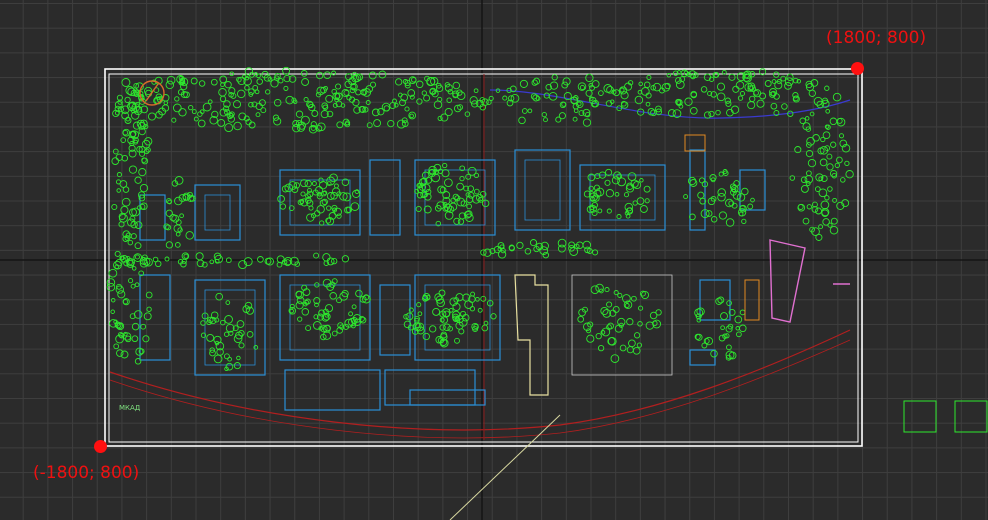 This screenshot has width=988, height=520. I want to click on top-right-corner-marker, so click(857, 68).